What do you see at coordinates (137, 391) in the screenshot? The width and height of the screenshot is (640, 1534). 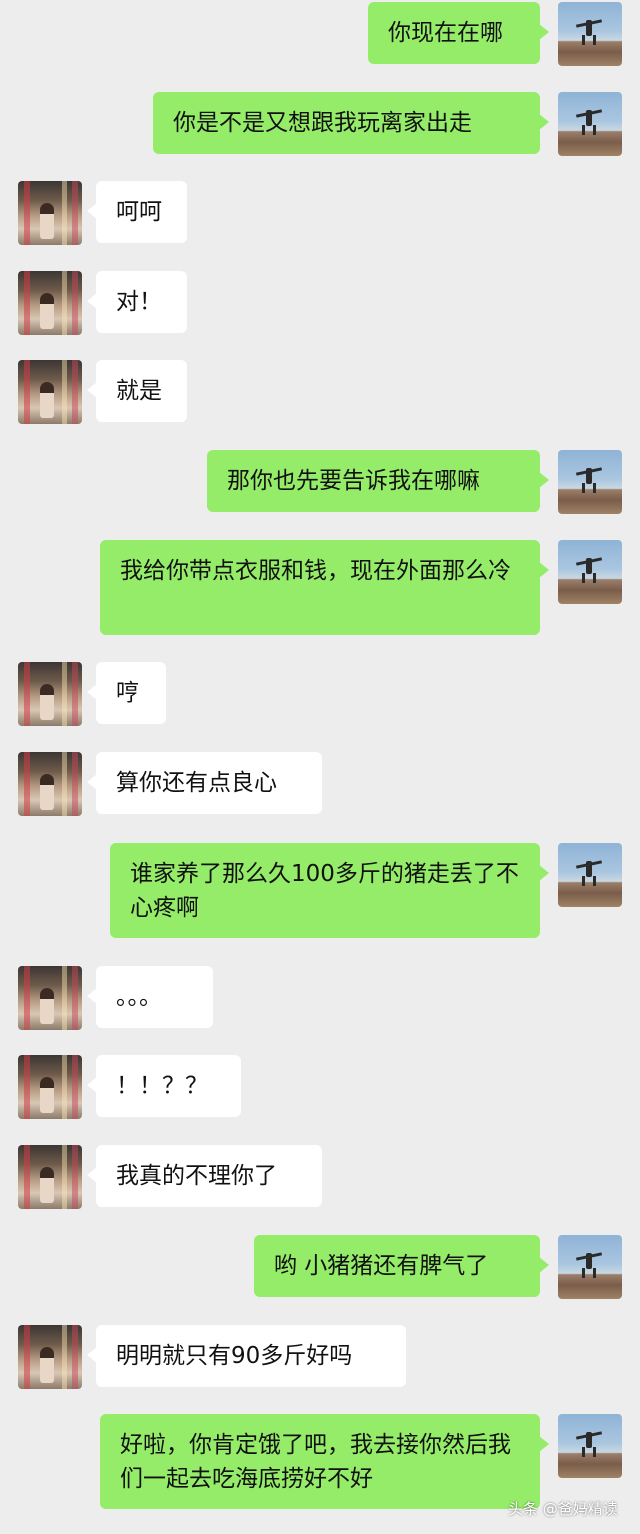 I see `message-bubble-received: 就是` at bounding box center [137, 391].